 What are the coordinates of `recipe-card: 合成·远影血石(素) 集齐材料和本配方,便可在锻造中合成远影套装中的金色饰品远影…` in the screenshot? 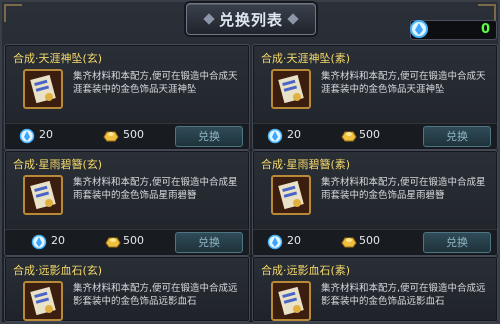 It's located at (375, 289).